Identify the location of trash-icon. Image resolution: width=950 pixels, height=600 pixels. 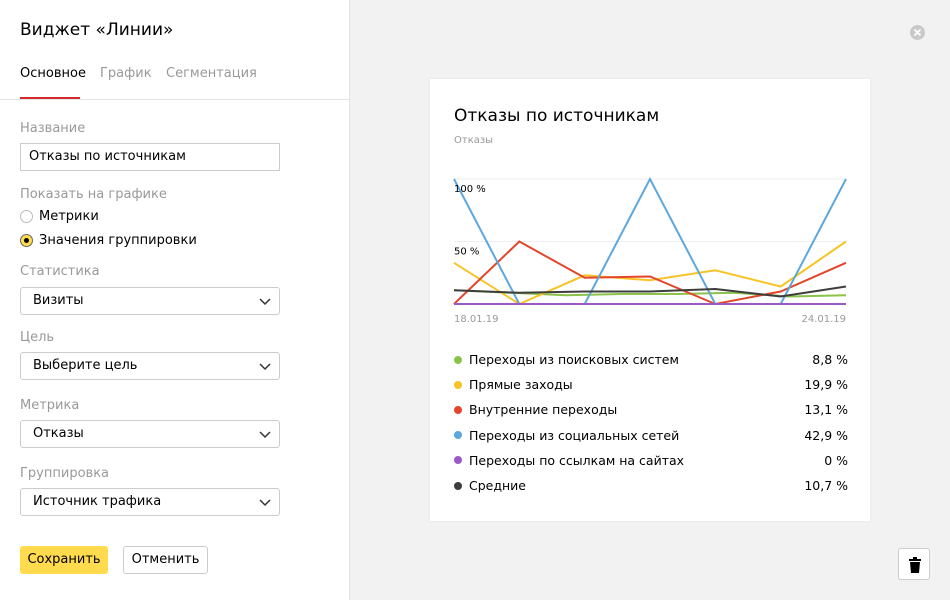
(915, 565).